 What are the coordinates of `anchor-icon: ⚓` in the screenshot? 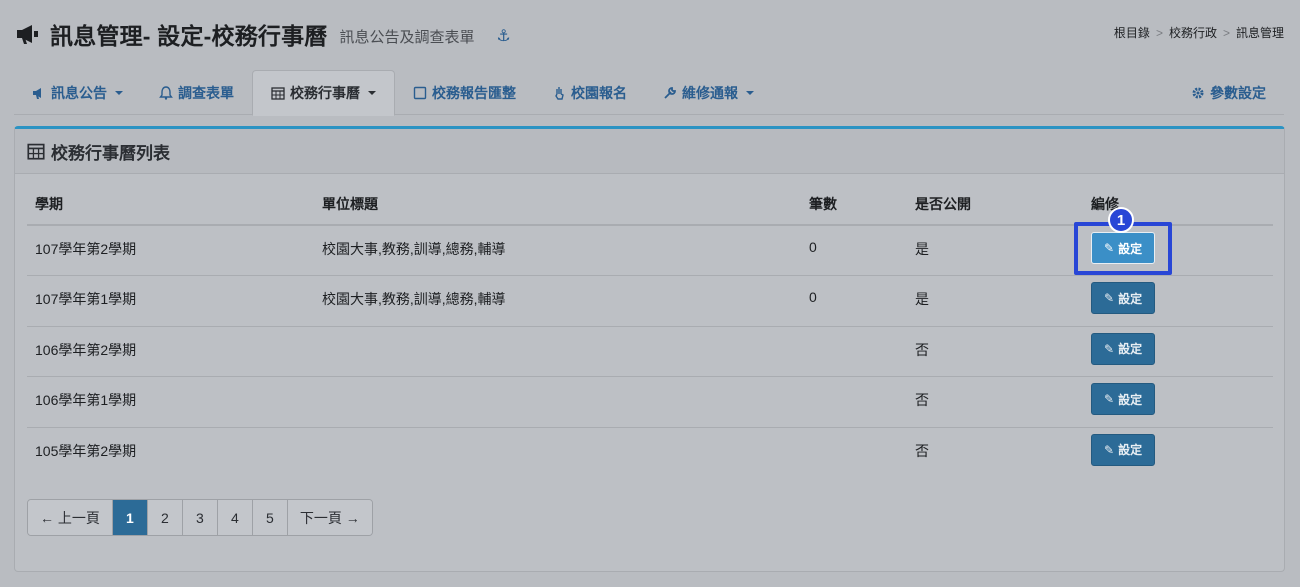 It's located at (504, 36).